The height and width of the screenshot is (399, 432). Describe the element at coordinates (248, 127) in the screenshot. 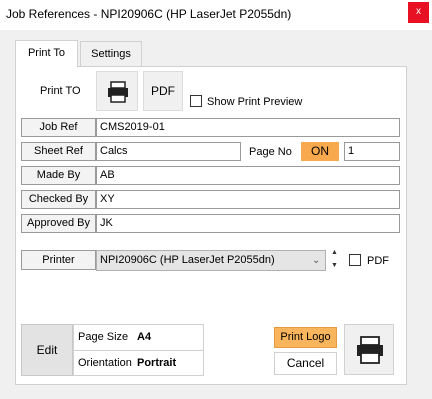

I see `job-ref-input: CMS2019-01` at that location.